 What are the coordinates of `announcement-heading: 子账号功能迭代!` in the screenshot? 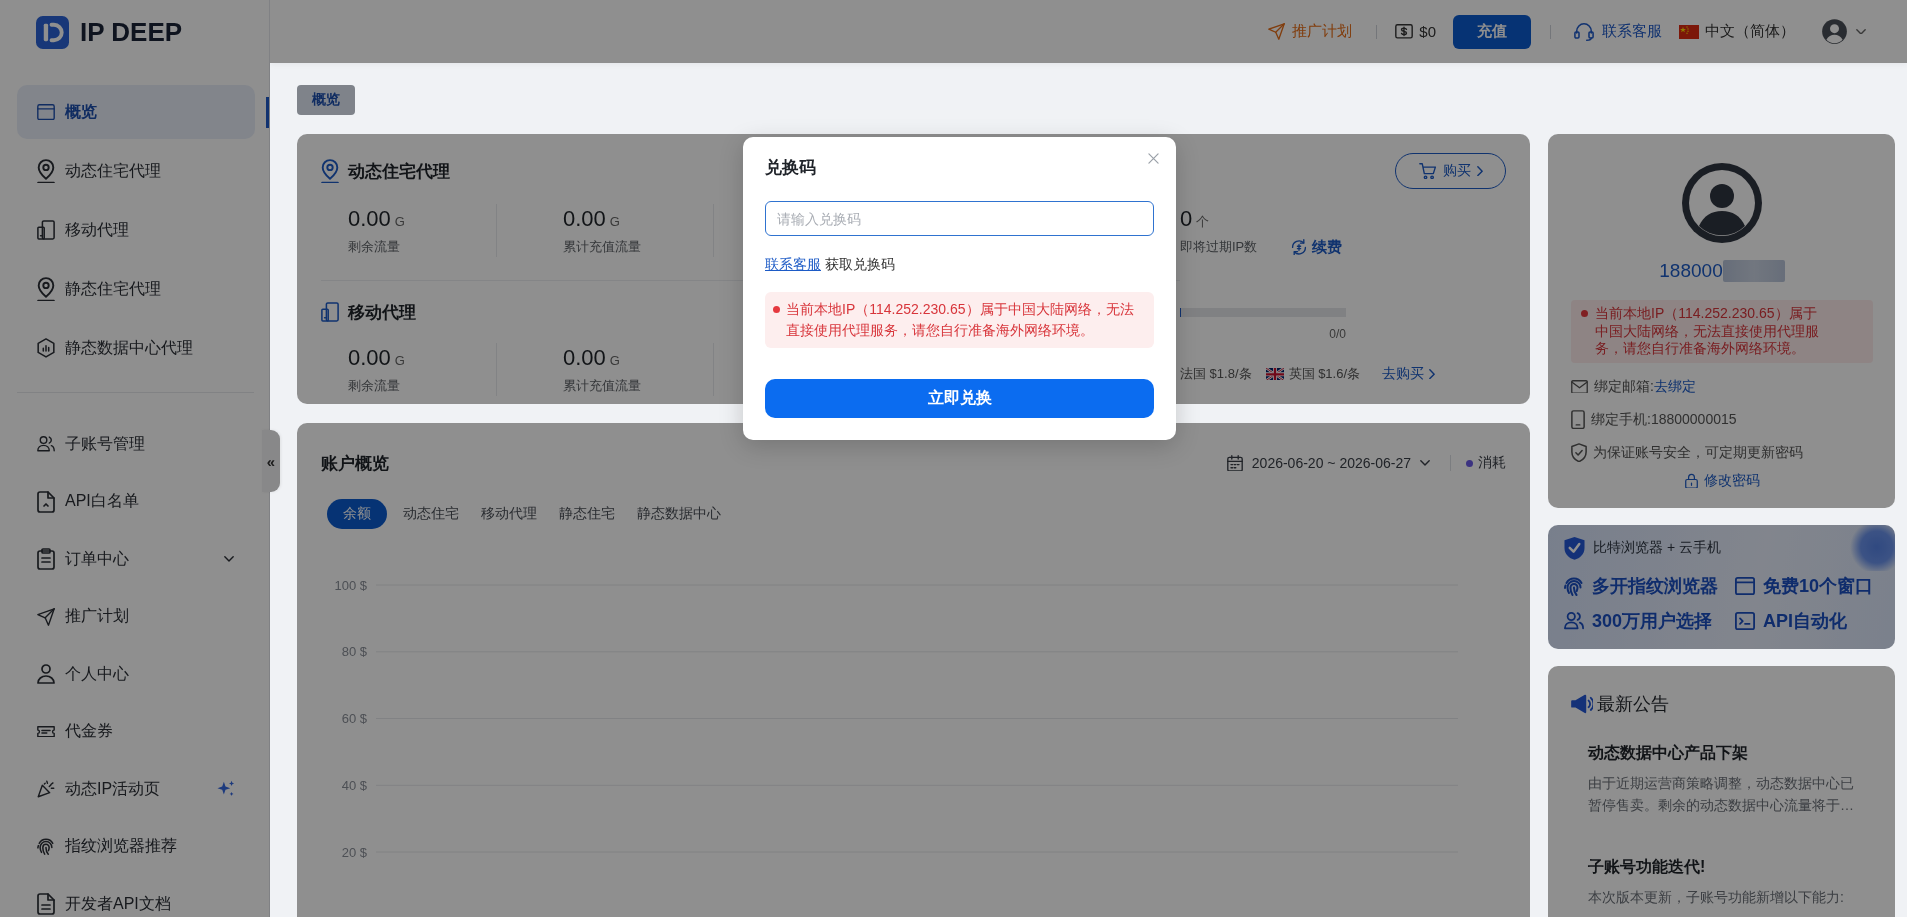 It's located at (1730, 867).